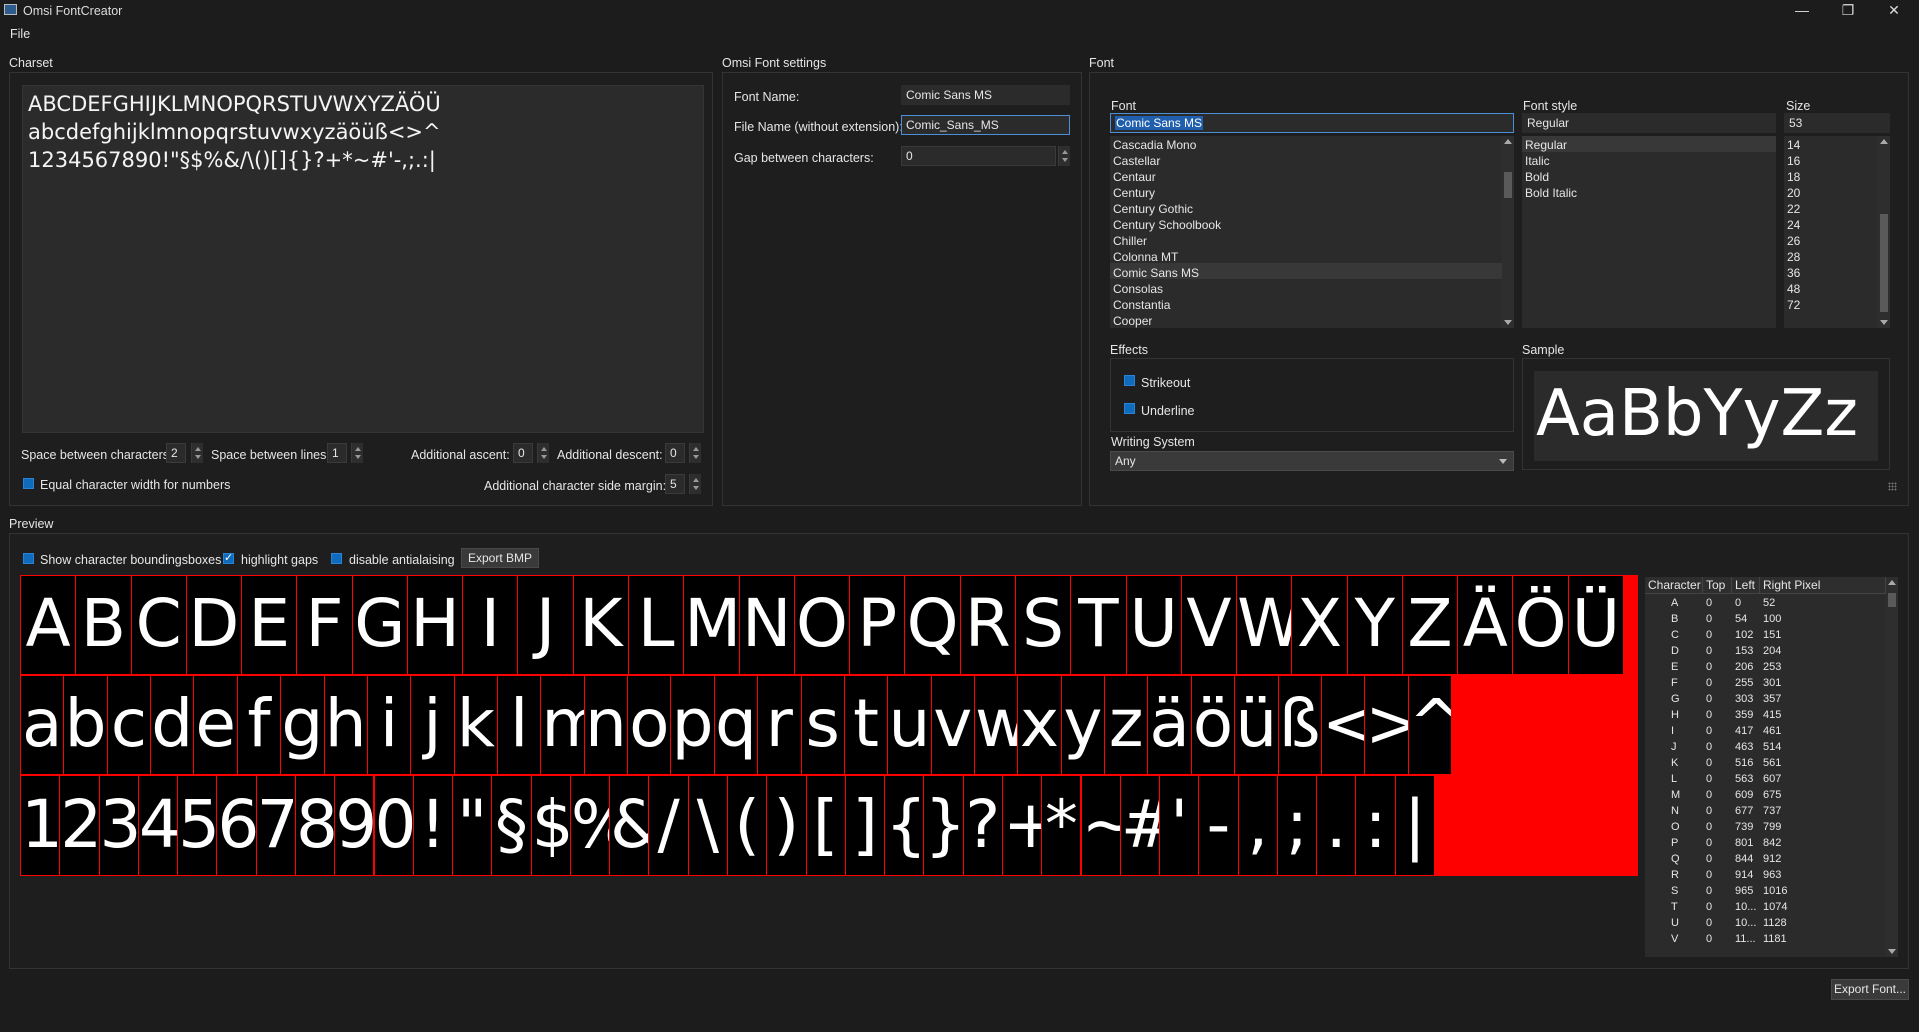 Image resolution: width=1919 pixels, height=1032 pixels. What do you see at coordinates (336, 558) in the screenshot?
I see `disable-aa-checkbox` at bounding box center [336, 558].